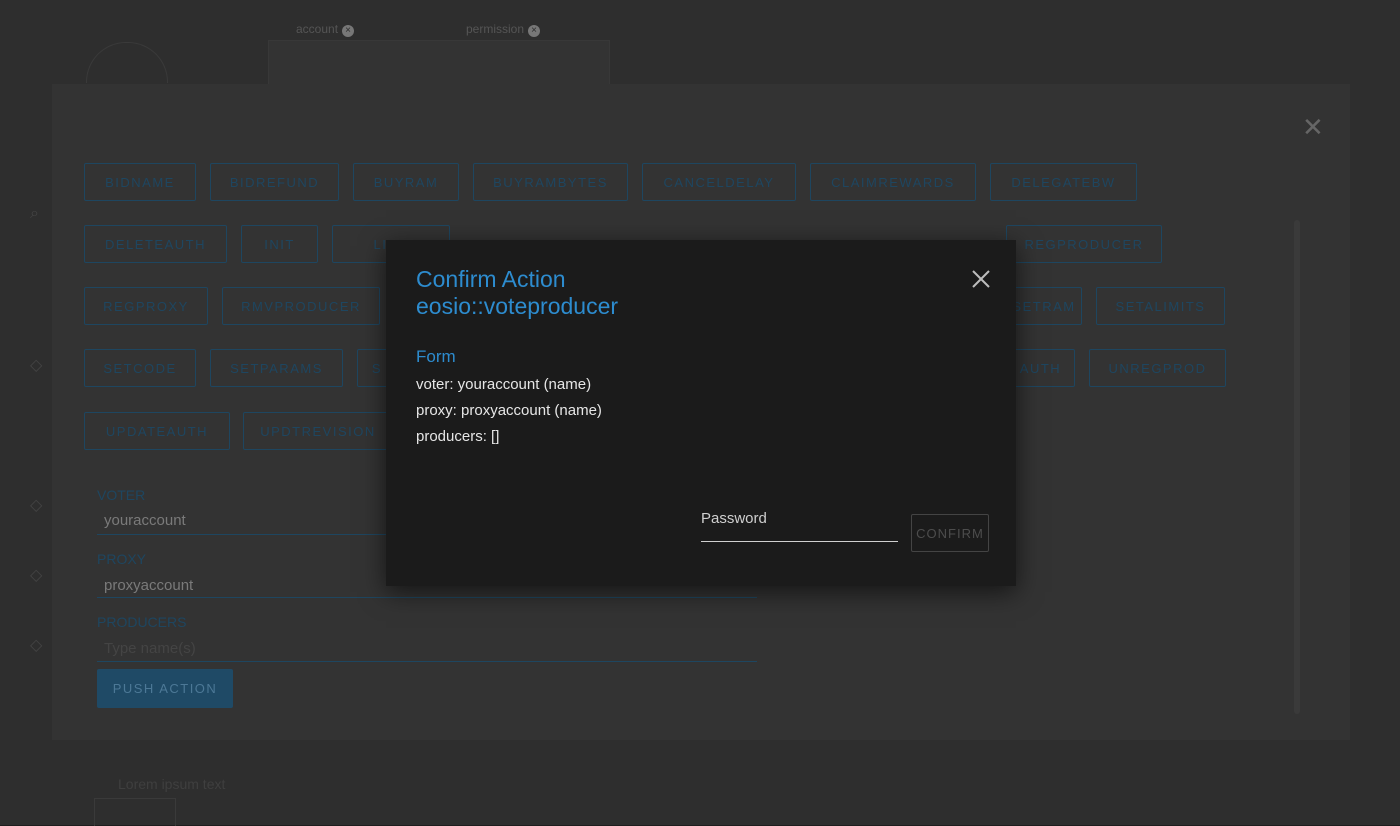  I want to click on form-line-proxy: proxy: proxyaccount (name), so click(509, 410).